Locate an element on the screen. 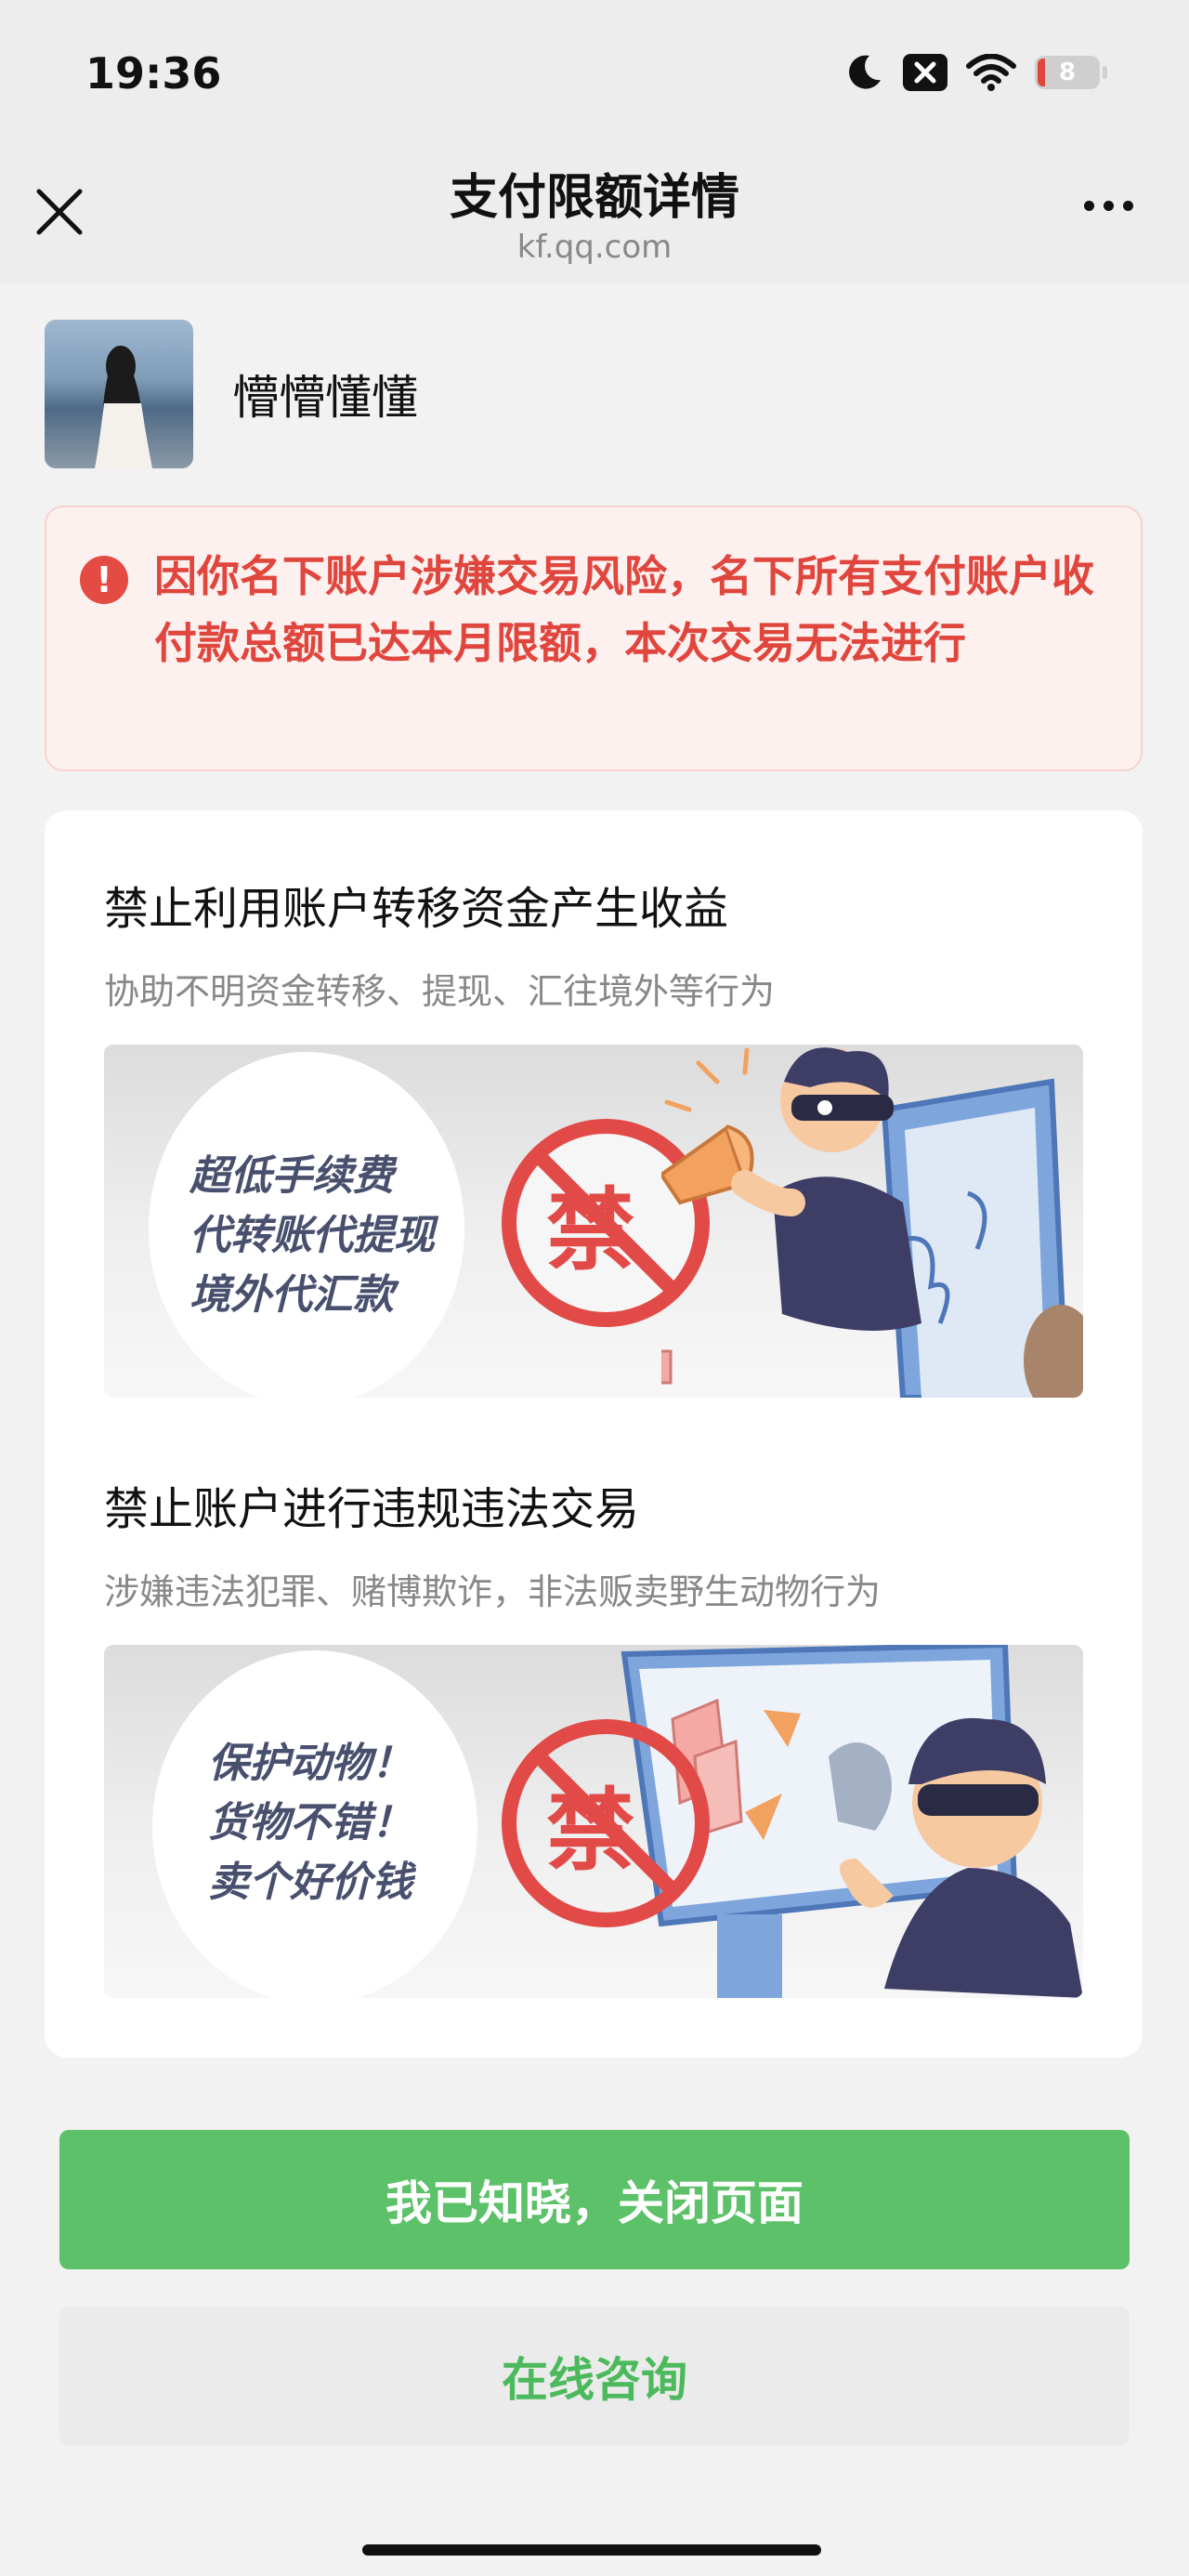  battery-level: 8 is located at coordinates (1067, 72).